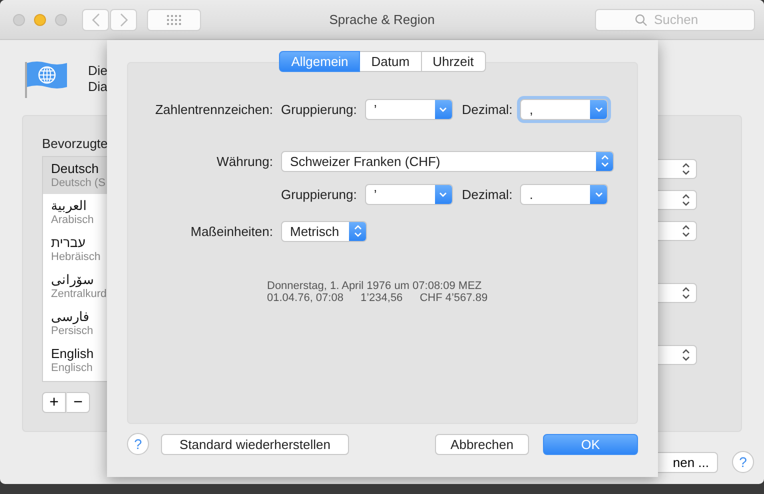 This screenshot has width=764, height=494. I want to click on field-label: Maßeinheiten:, so click(231, 231).